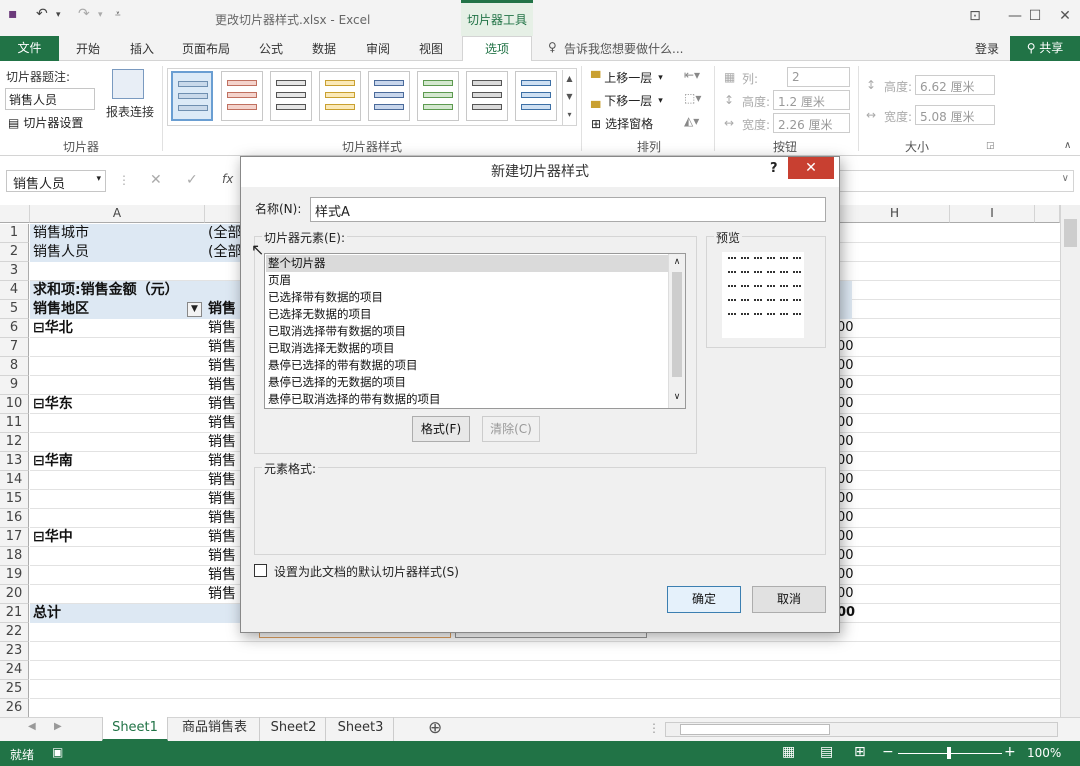  Describe the element at coordinates (14, 651) in the screenshot. I see `row-header: 23` at that location.